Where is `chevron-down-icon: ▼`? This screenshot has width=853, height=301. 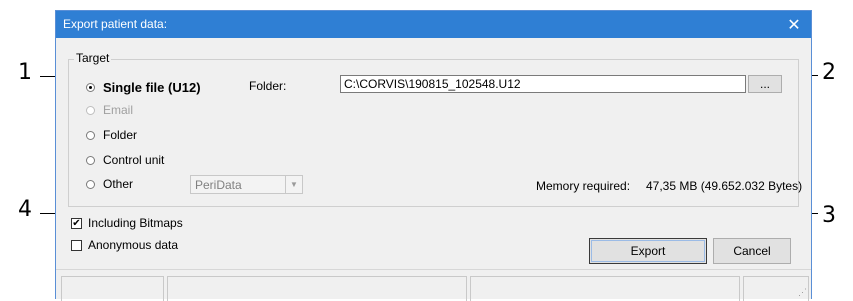 chevron-down-icon: ▼ is located at coordinates (293, 184).